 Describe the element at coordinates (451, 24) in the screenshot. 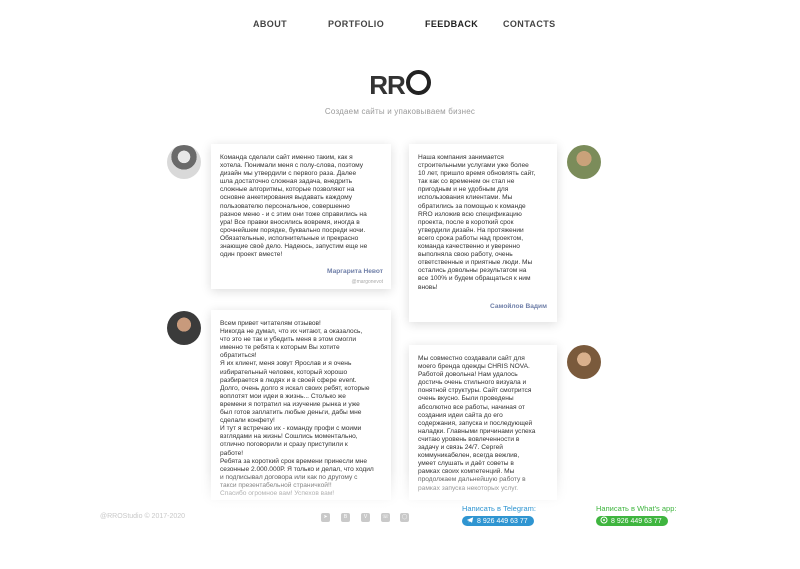

I see `nav-feedback: FEEDBACK` at that location.